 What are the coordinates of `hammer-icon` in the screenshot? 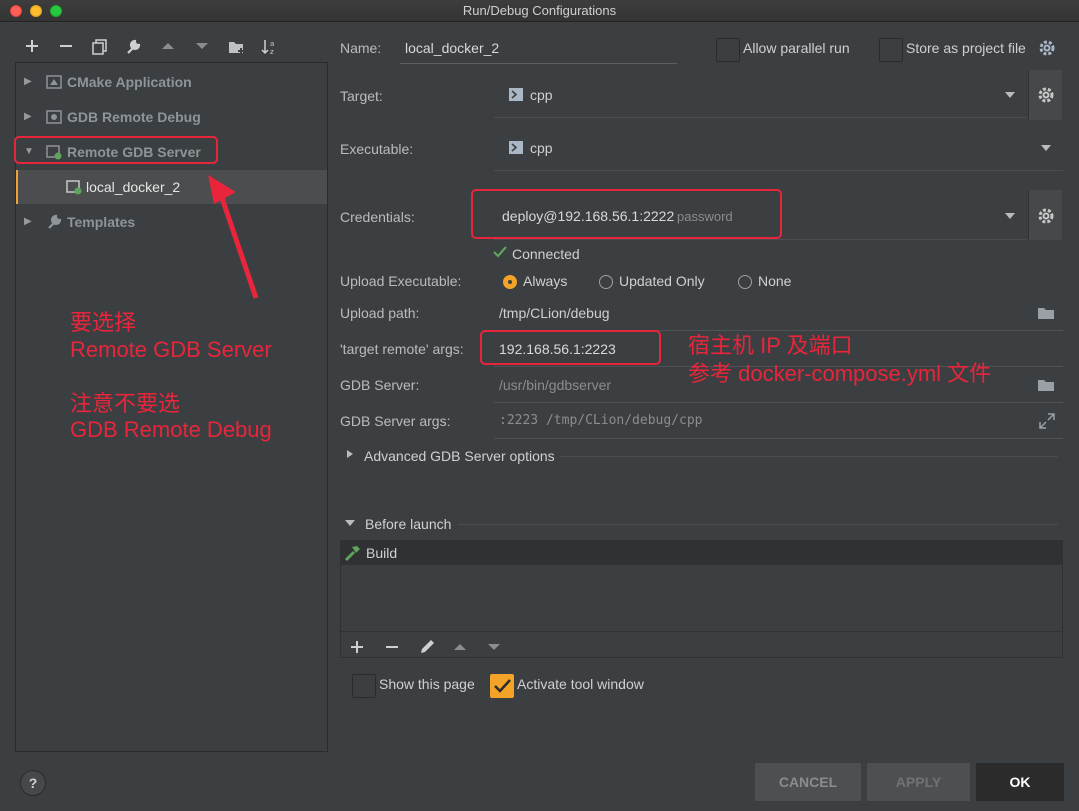 It's located at (352, 554).